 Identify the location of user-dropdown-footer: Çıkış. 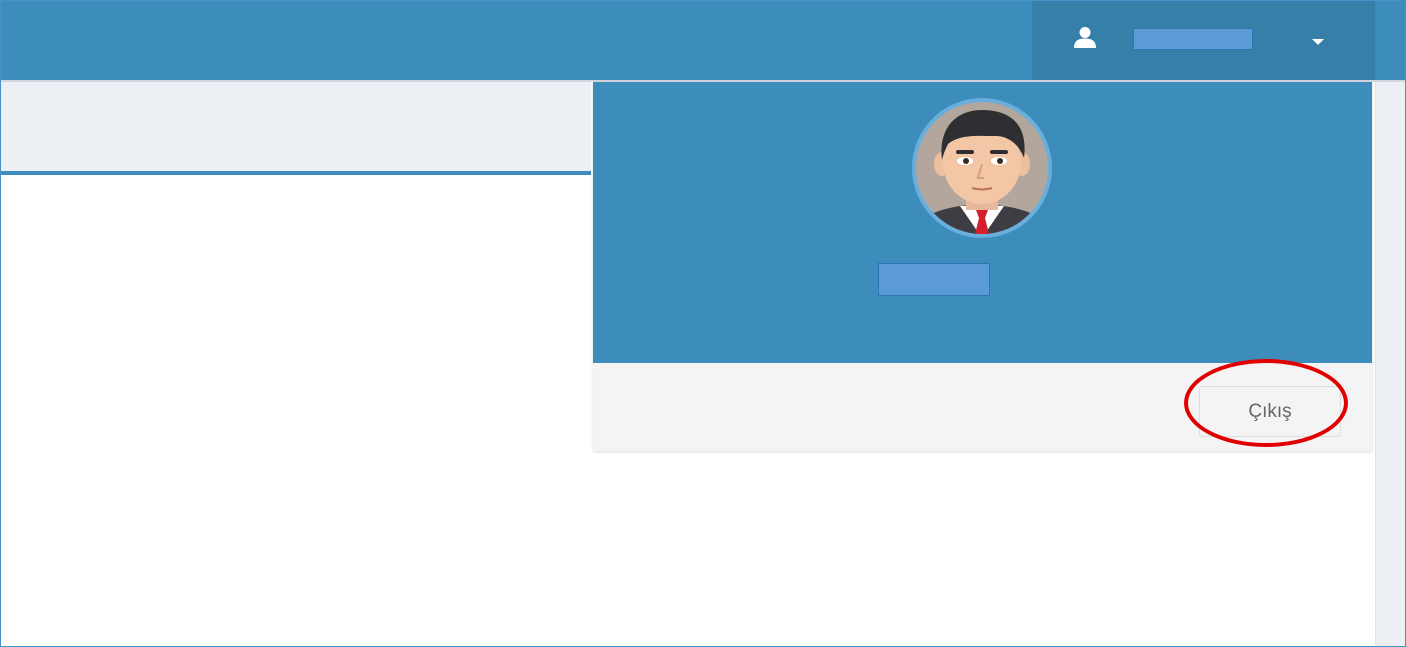
(982, 407).